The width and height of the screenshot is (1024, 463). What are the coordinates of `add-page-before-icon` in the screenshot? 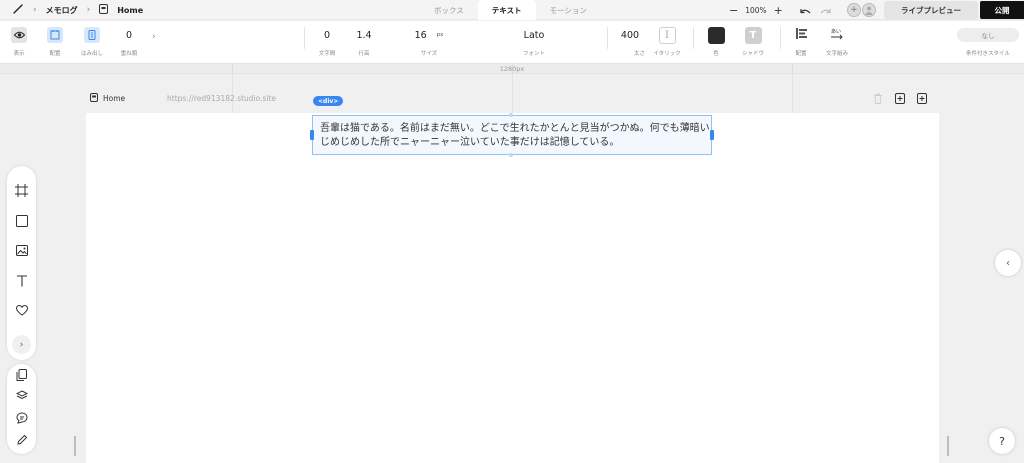 It's located at (900, 98).